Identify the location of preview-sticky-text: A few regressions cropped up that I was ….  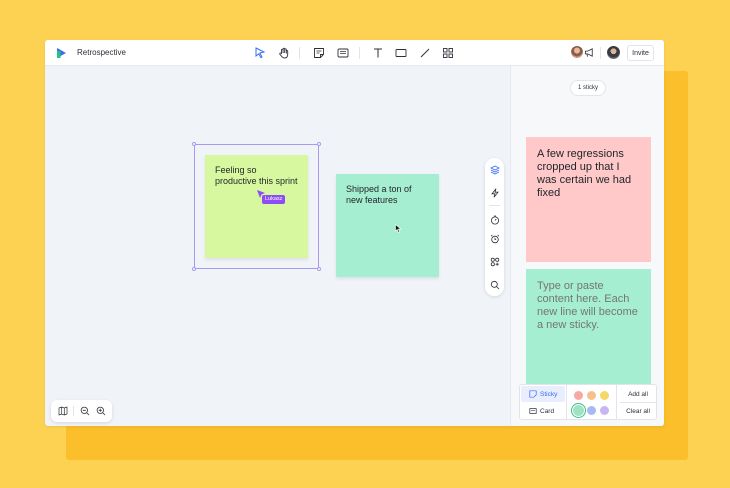
(584, 173).